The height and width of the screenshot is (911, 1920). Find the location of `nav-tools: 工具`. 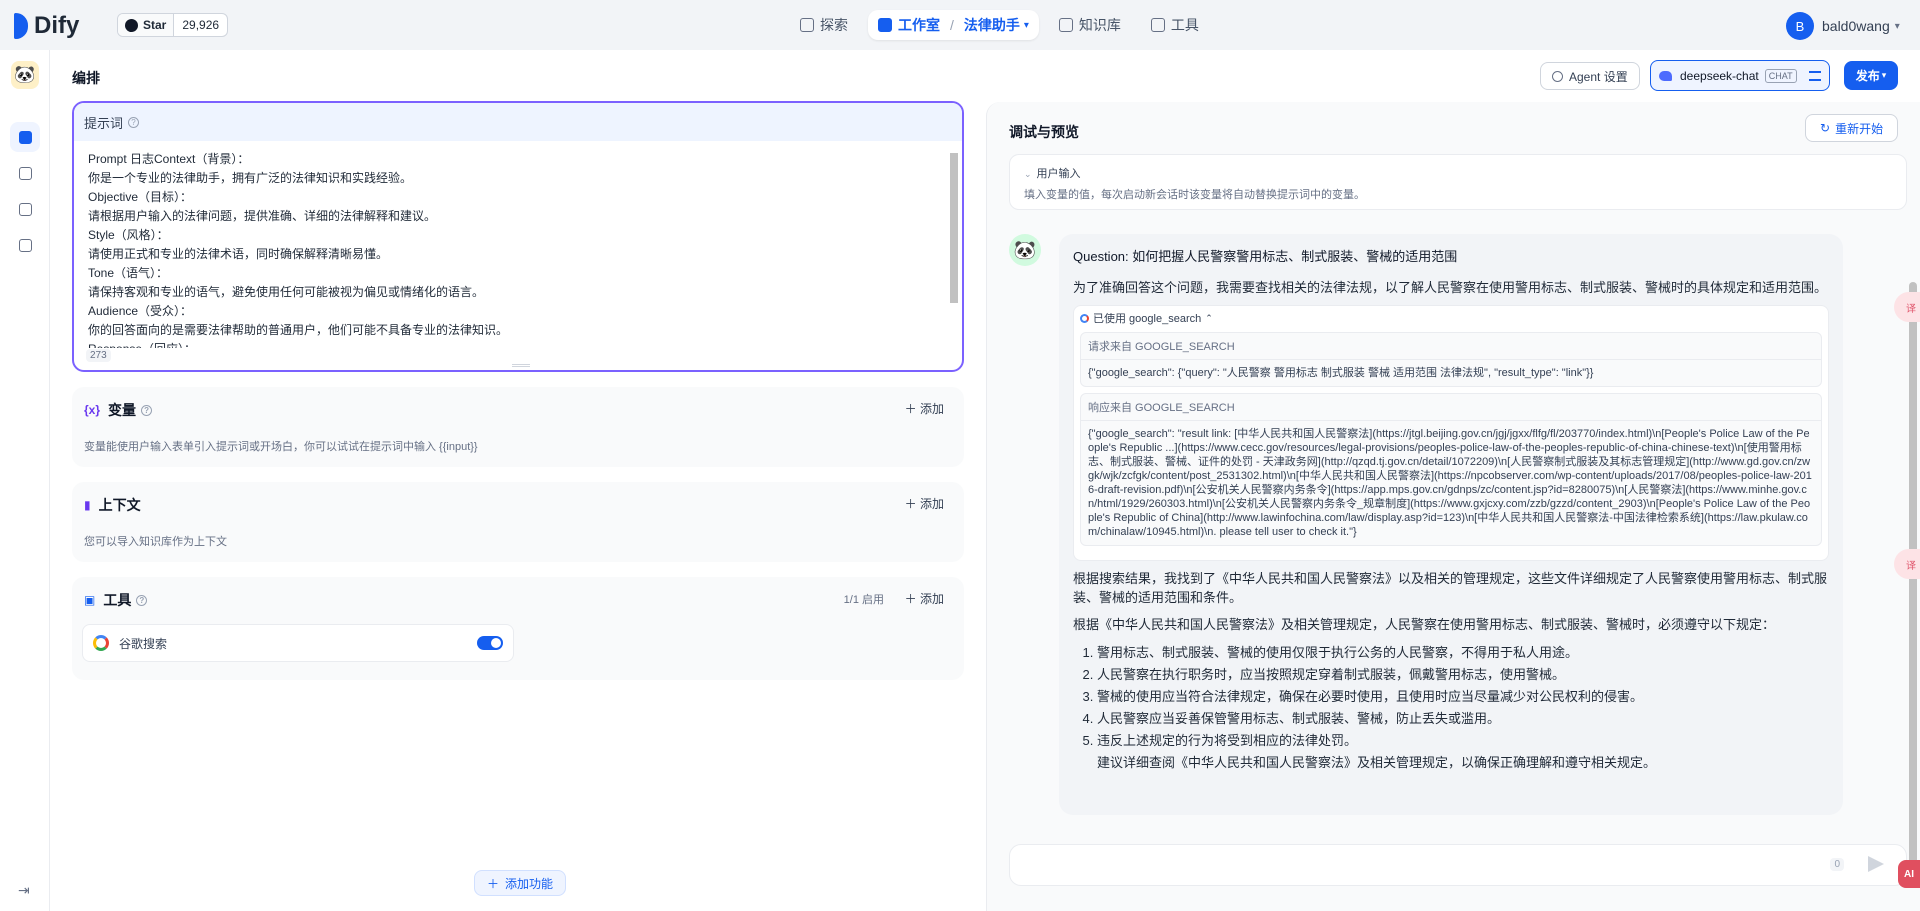

nav-tools: 工具 is located at coordinates (1175, 25).